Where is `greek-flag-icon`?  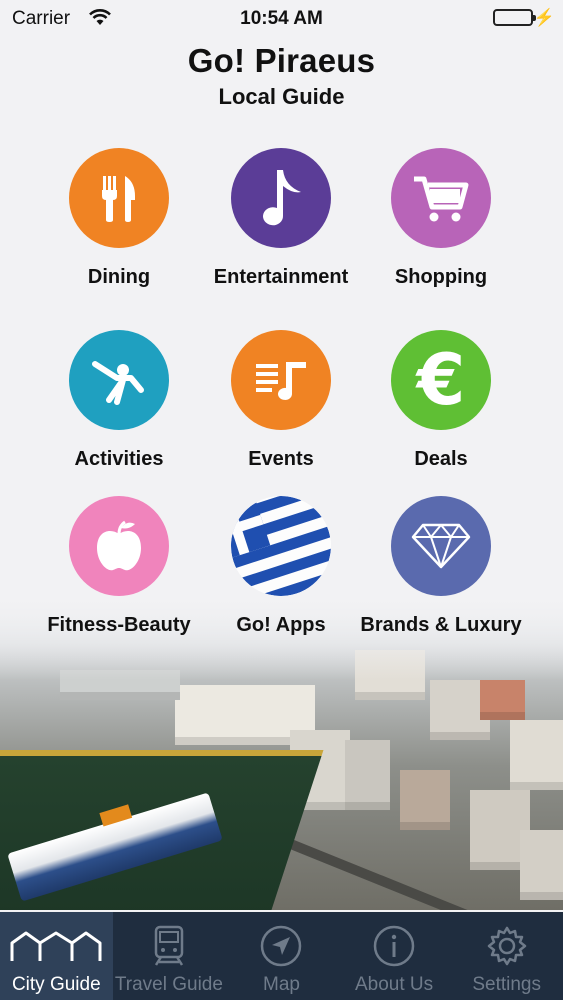
greek-flag-icon is located at coordinates (281, 546).